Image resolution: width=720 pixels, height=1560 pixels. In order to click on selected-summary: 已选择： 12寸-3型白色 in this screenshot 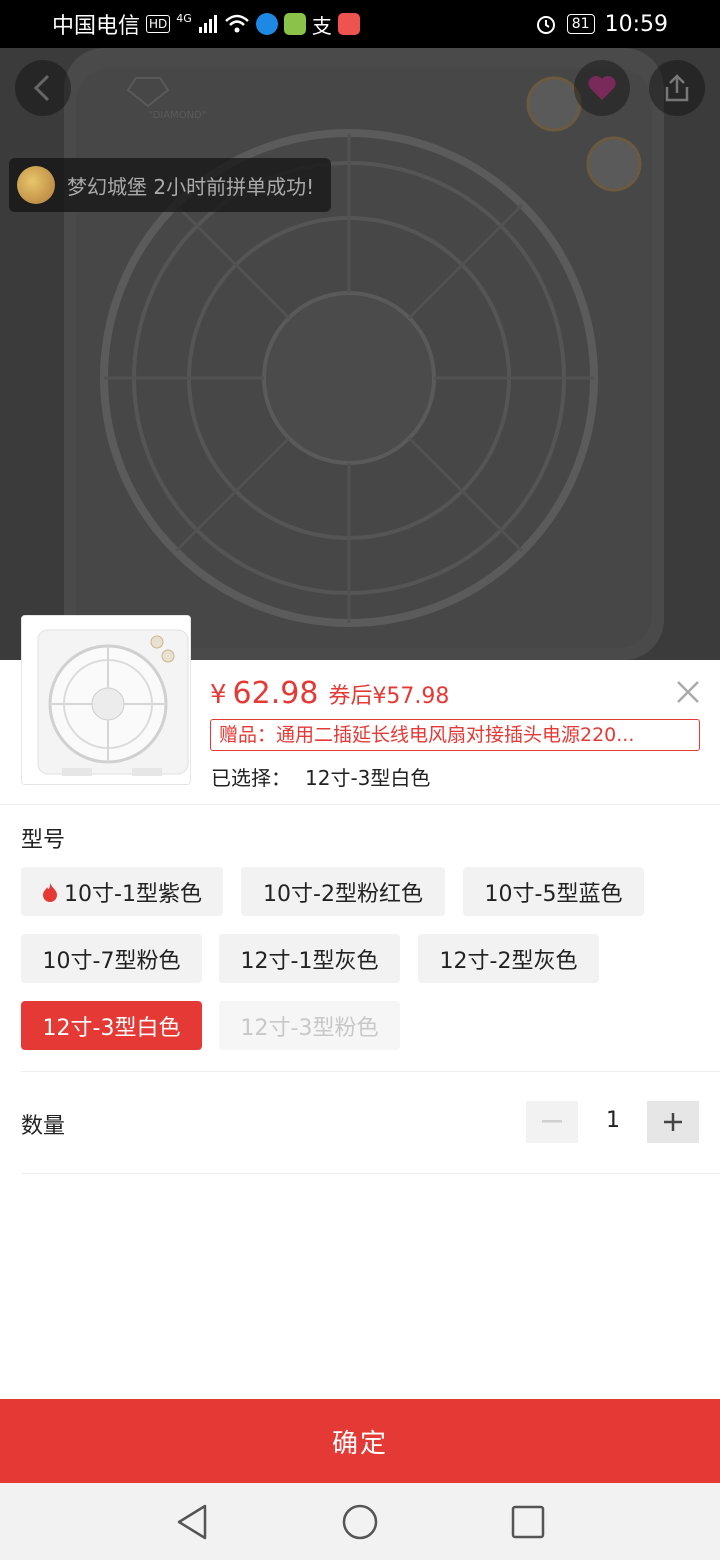, I will do `click(320, 776)`.